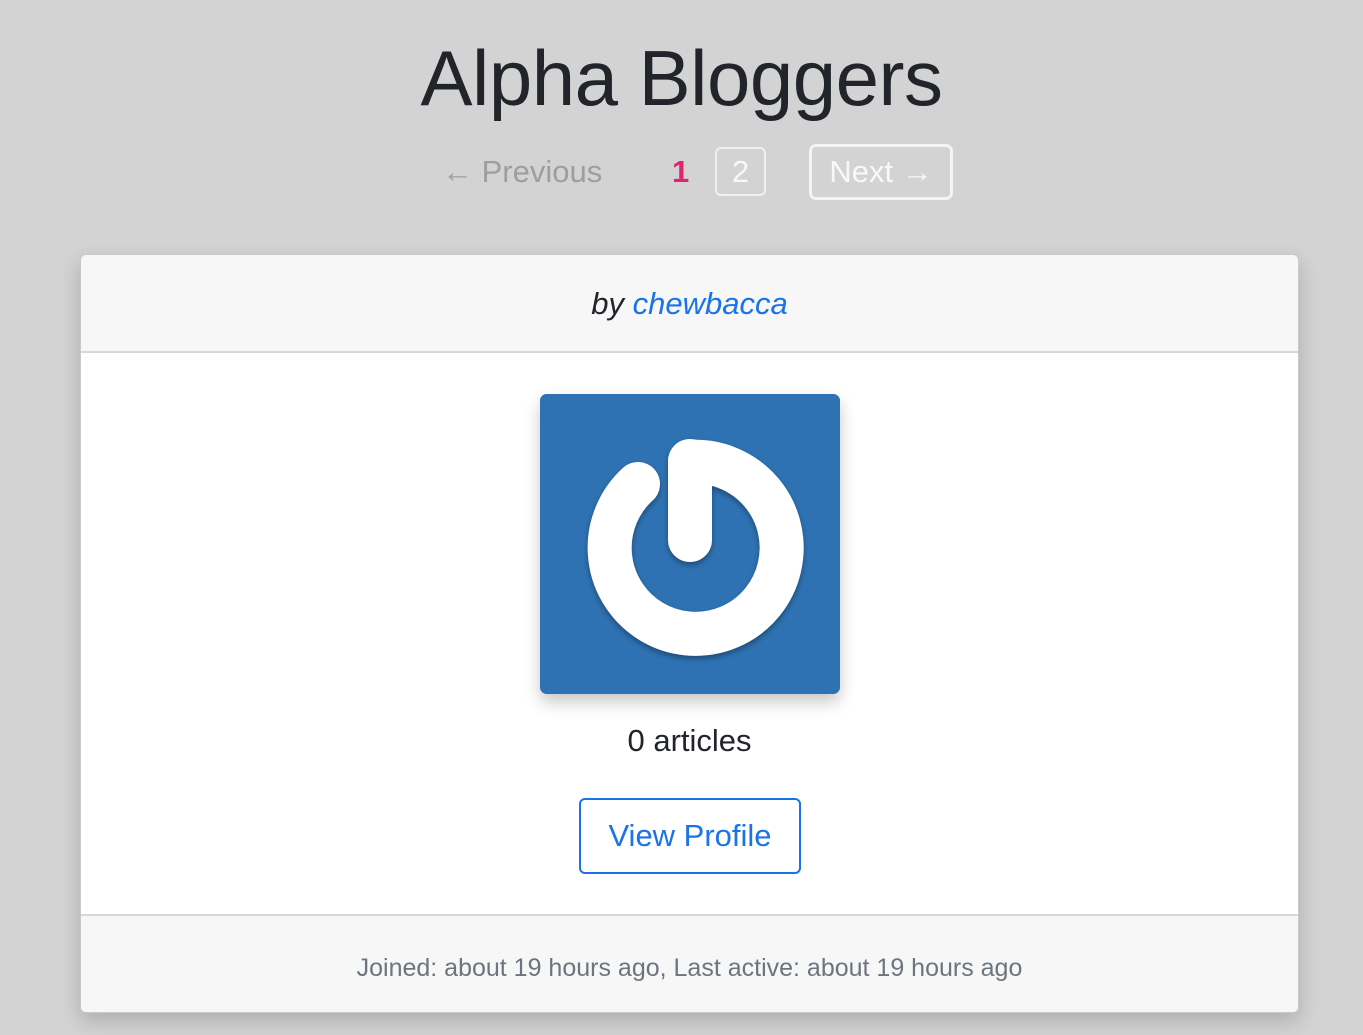 The image size is (1363, 1035). I want to click on gravatar-default-icon, so click(690, 544).